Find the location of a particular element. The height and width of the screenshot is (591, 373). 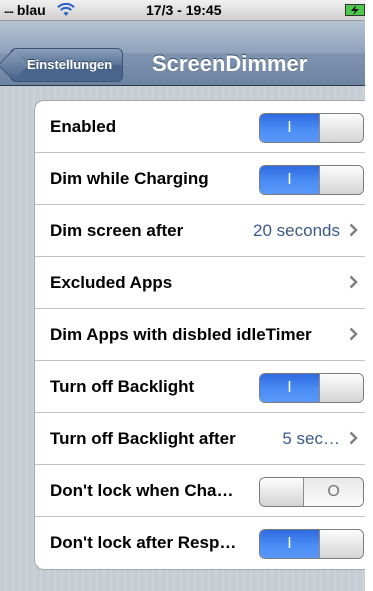

dim-while-charging-toggle: I is located at coordinates (311, 180).